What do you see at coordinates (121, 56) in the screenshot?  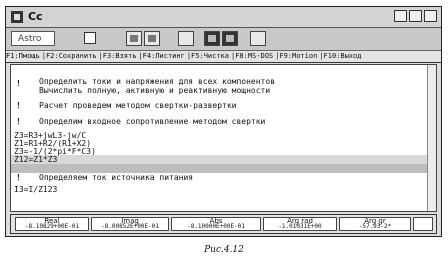 I see `fkey-load: F3:Взять` at bounding box center [121, 56].